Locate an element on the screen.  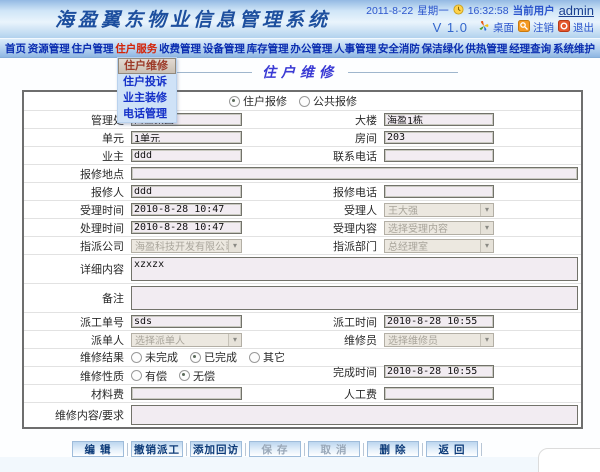
menu-item-resources: 资源管理 is located at coordinates (49, 48).